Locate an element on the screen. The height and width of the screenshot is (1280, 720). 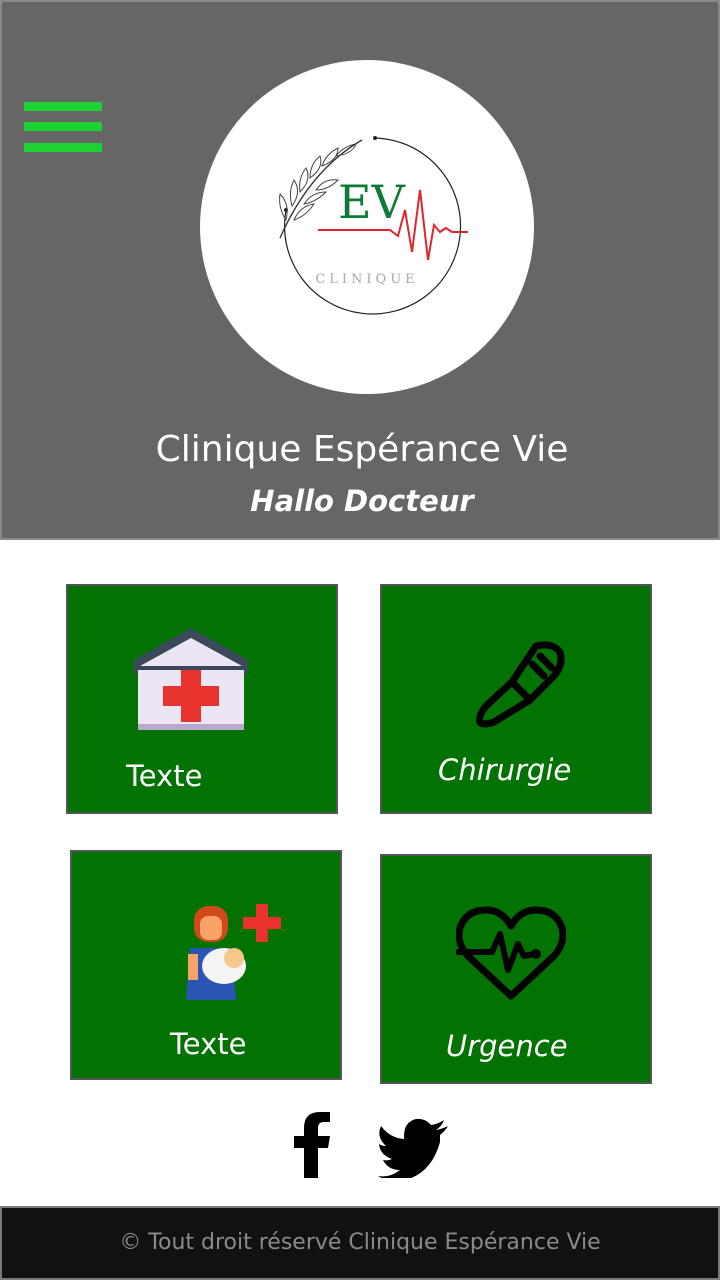
logo-initials: EV is located at coordinates (372, 202).